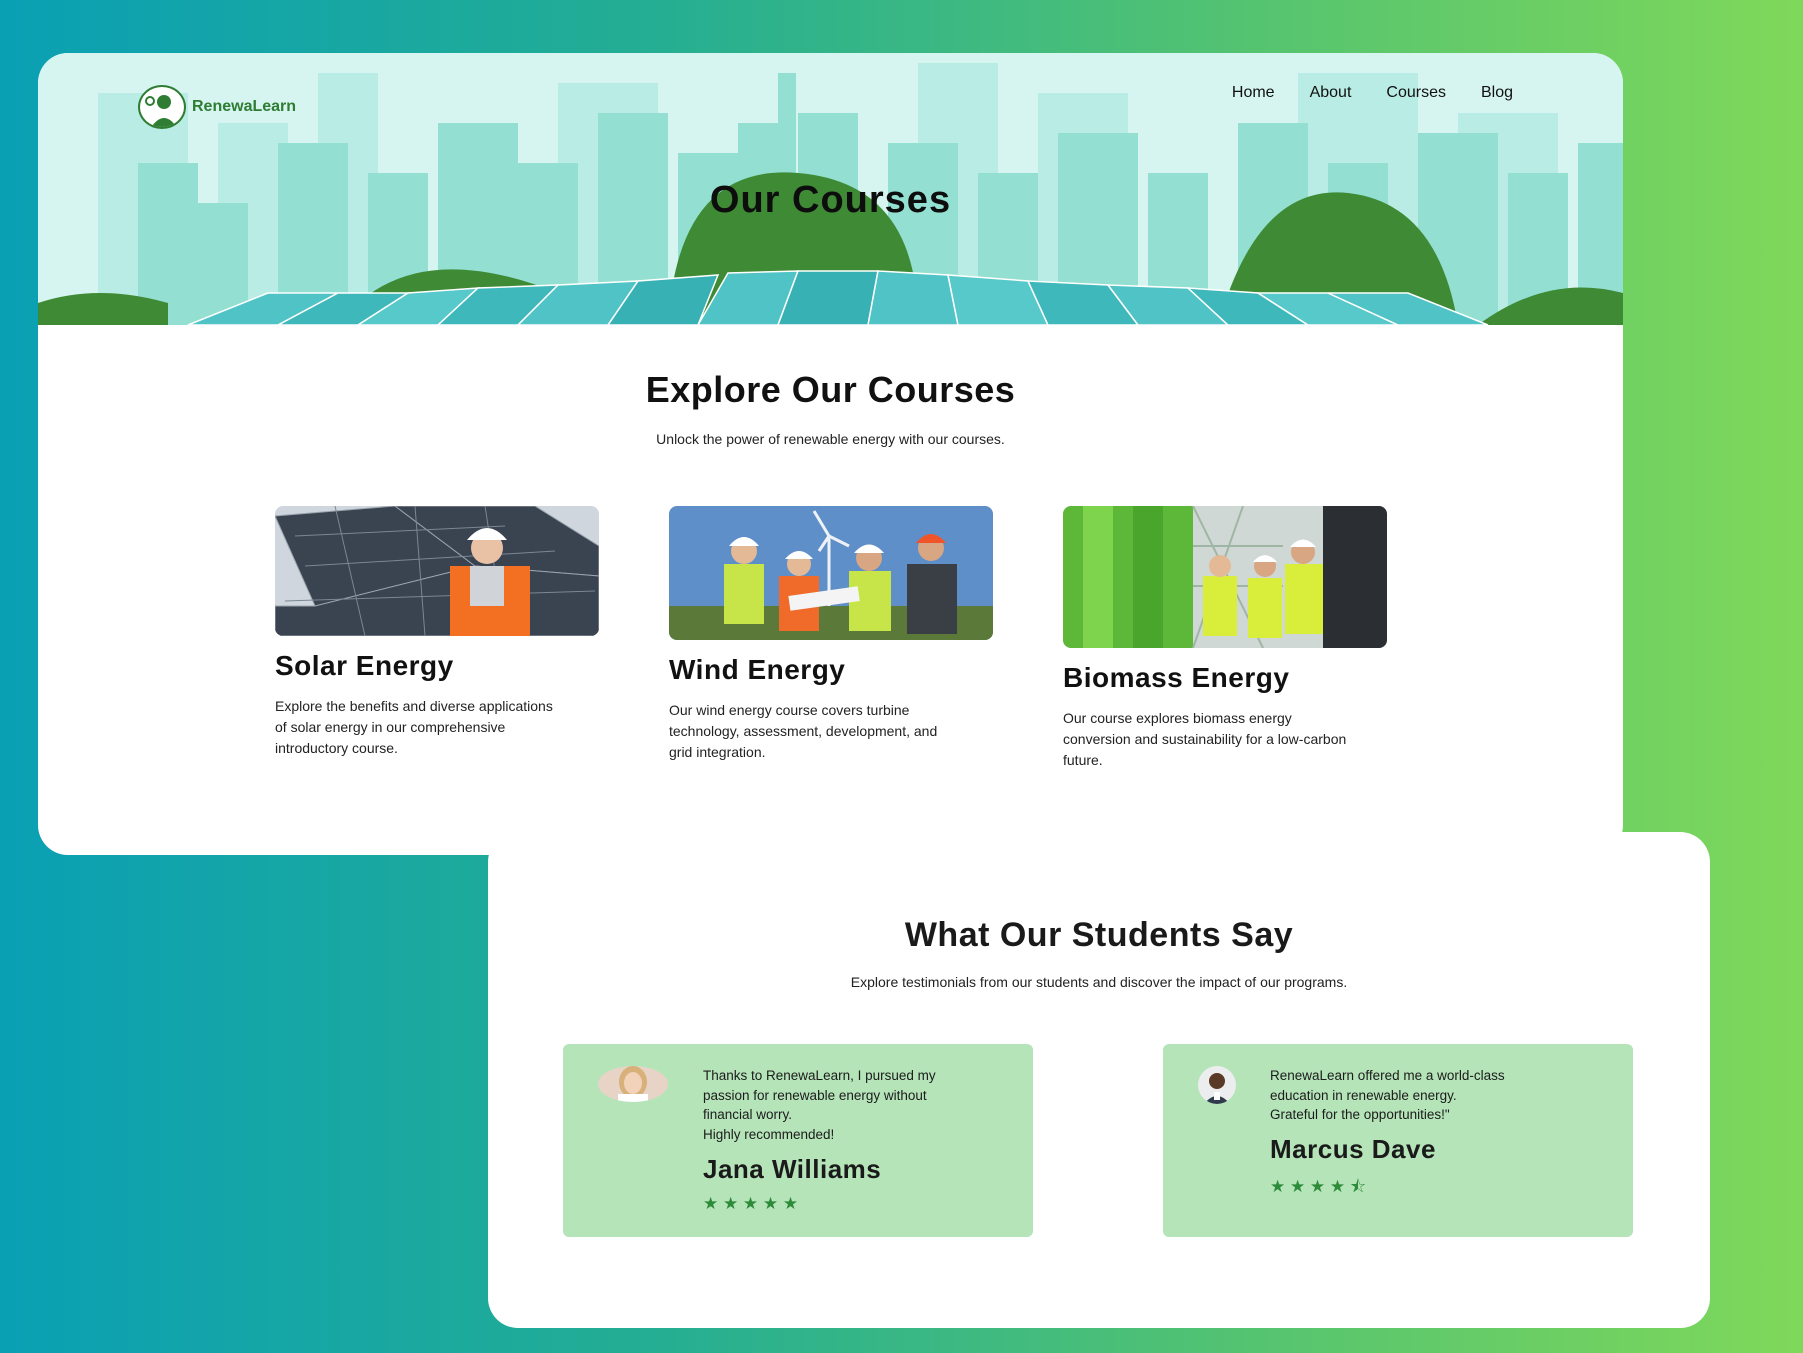 The image size is (1803, 1353). I want to click on nav-courses: Courses, so click(1416, 93).